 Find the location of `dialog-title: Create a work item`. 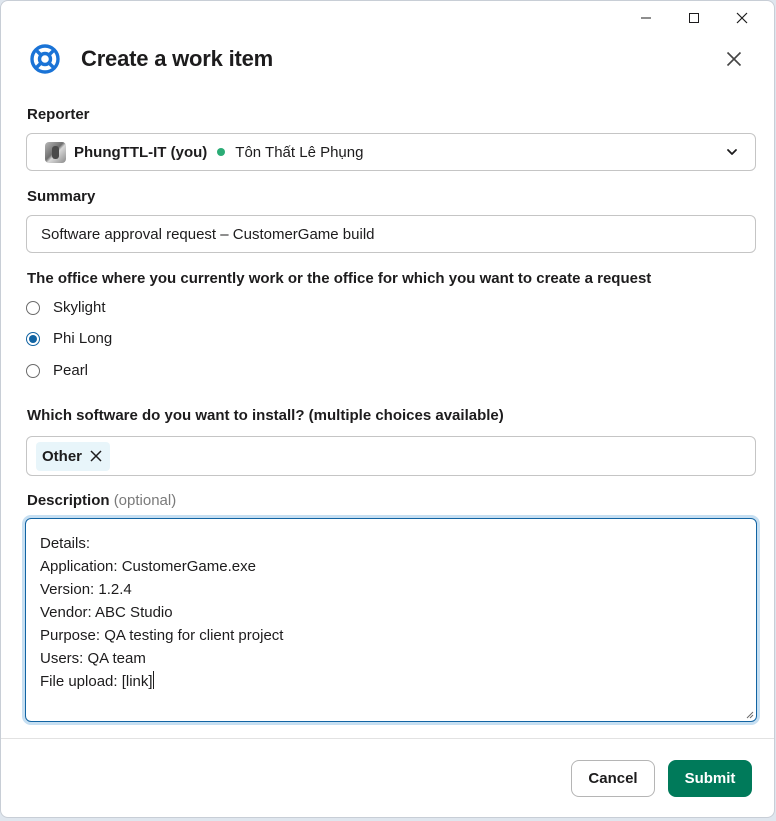

dialog-title: Create a work item is located at coordinates (177, 58).